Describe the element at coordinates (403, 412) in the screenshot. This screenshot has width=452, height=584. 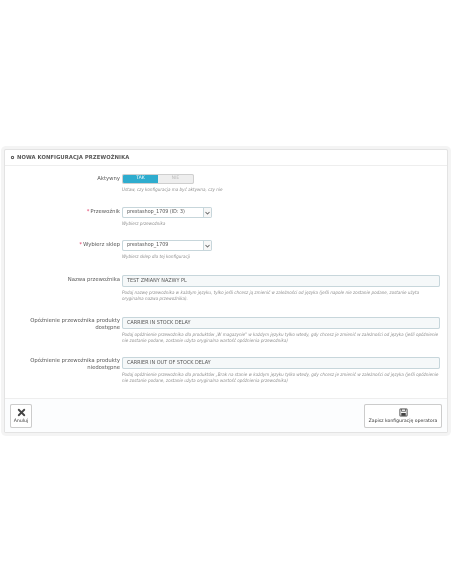
I see `save-icon` at that location.